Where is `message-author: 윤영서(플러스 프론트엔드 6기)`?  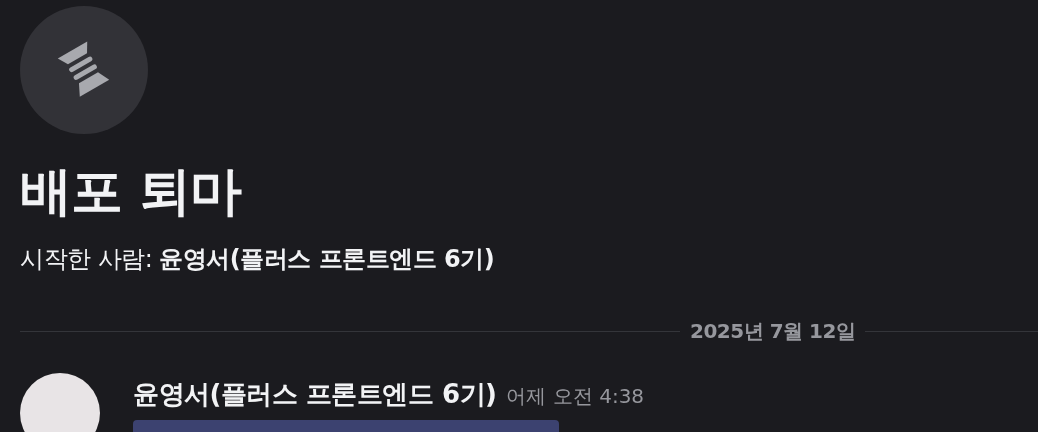 message-author: 윤영서(플러스 프론트엔드 6기) is located at coordinates (315, 394).